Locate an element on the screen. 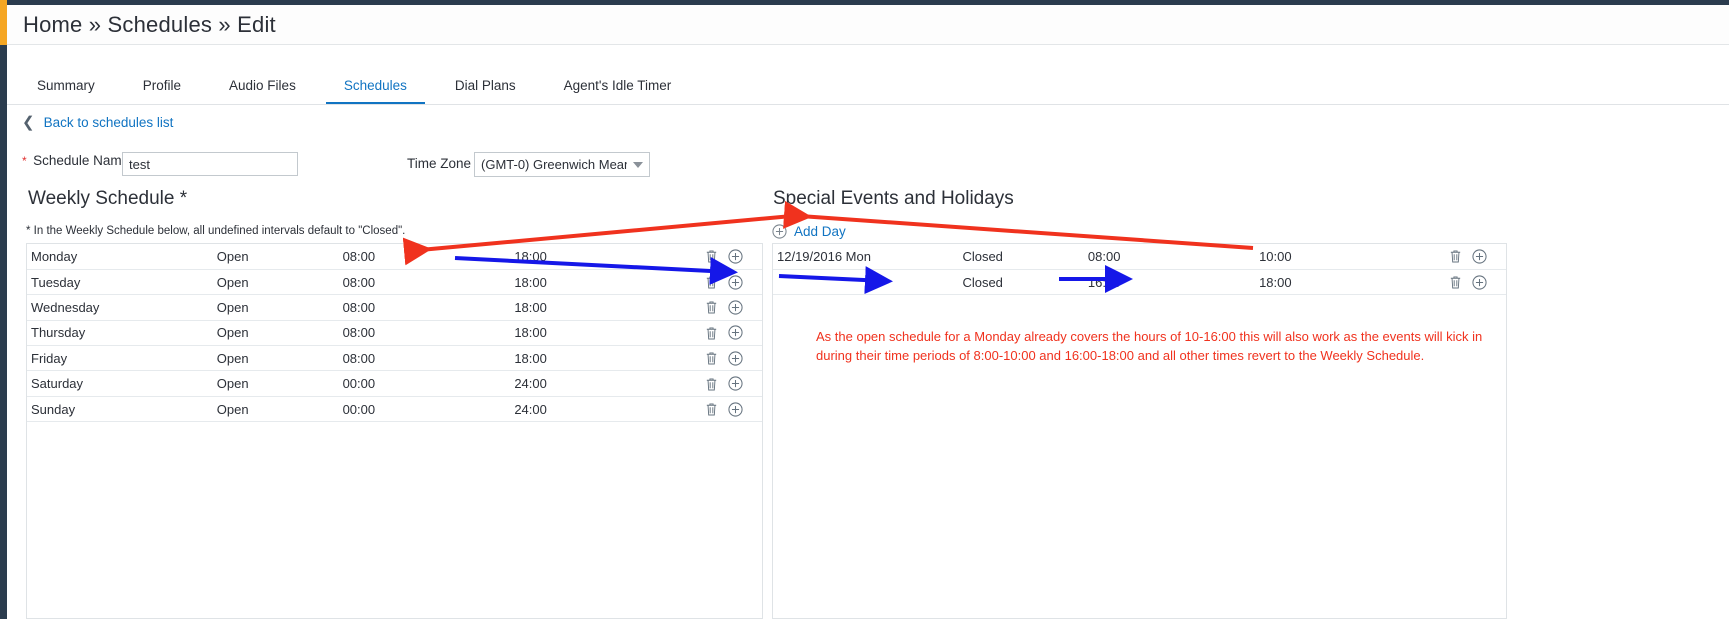 Image resolution: width=1729 pixels, height=619 pixels. table-row: Friday Open 08:00 18:00 is located at coordinates (394, 358).